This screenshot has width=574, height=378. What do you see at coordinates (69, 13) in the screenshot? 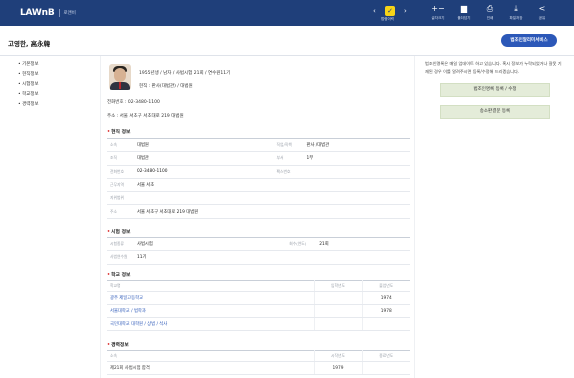
I see `logo-subtext: 로앤비` at bounding box center [69, 13].